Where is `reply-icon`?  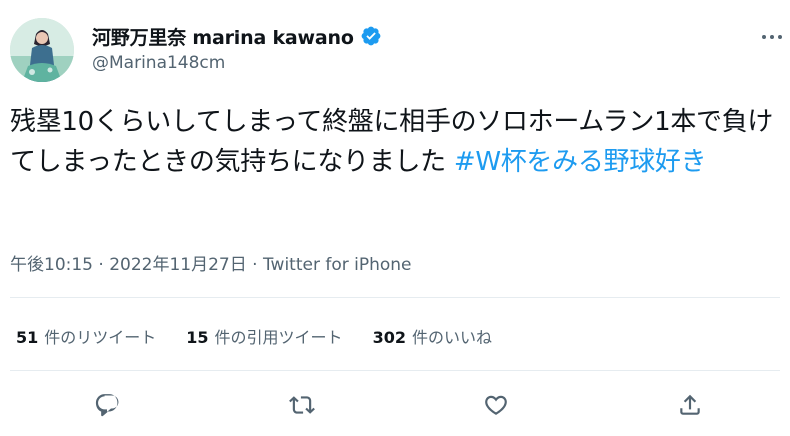 reply-icon is located at coordinates (107, 405).